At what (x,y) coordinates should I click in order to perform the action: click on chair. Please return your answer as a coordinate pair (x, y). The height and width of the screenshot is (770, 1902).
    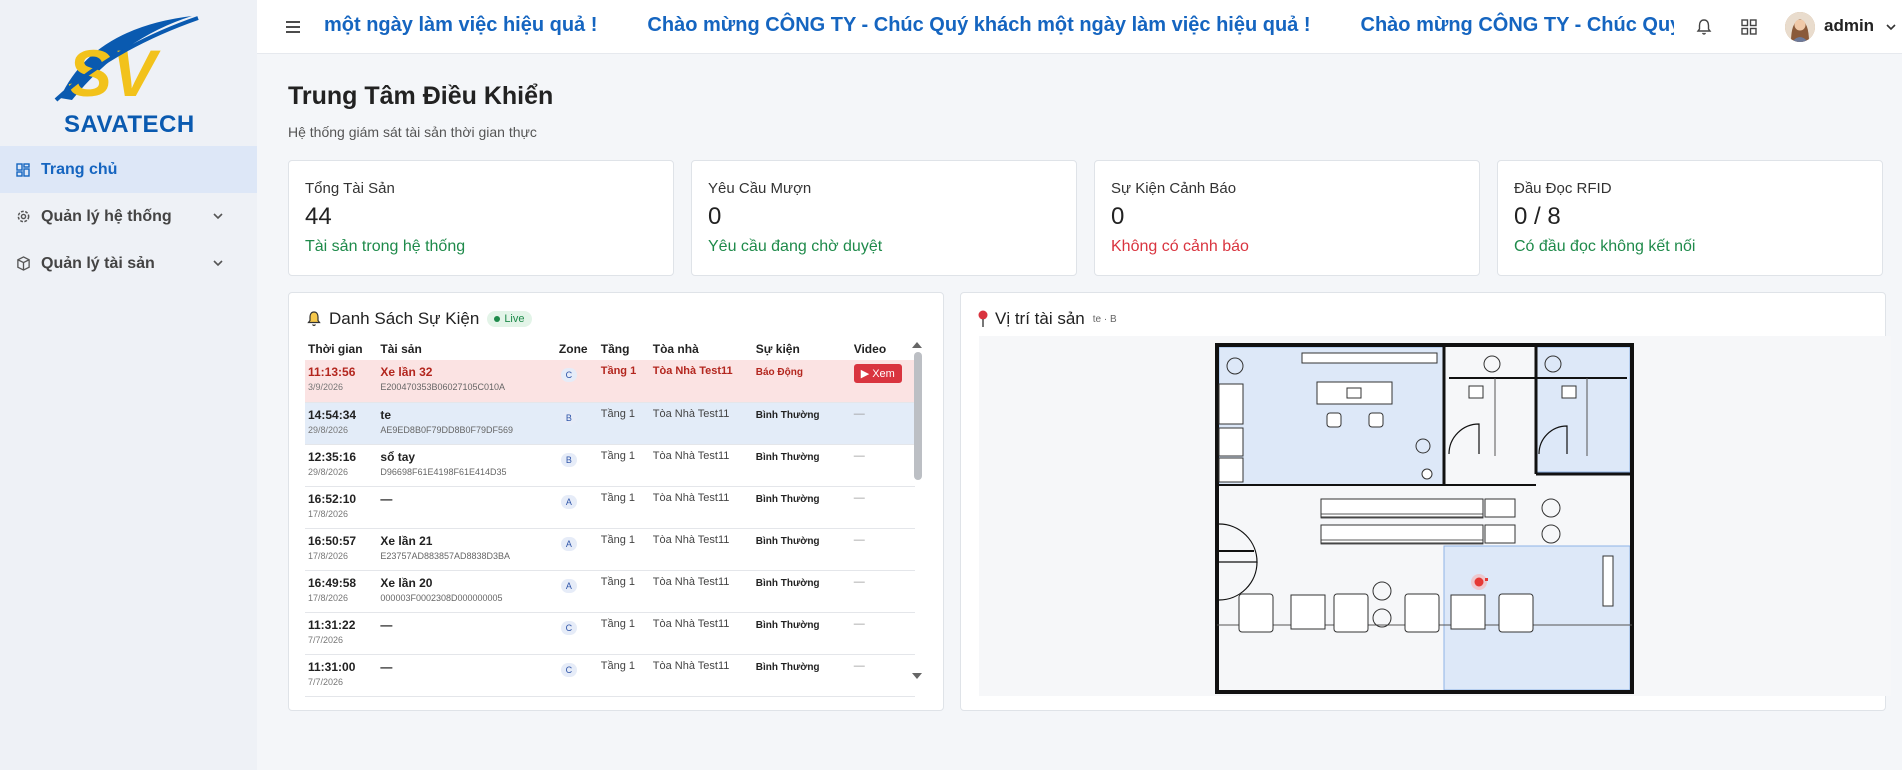
    Looking at the image, I should click on (1376, 420).